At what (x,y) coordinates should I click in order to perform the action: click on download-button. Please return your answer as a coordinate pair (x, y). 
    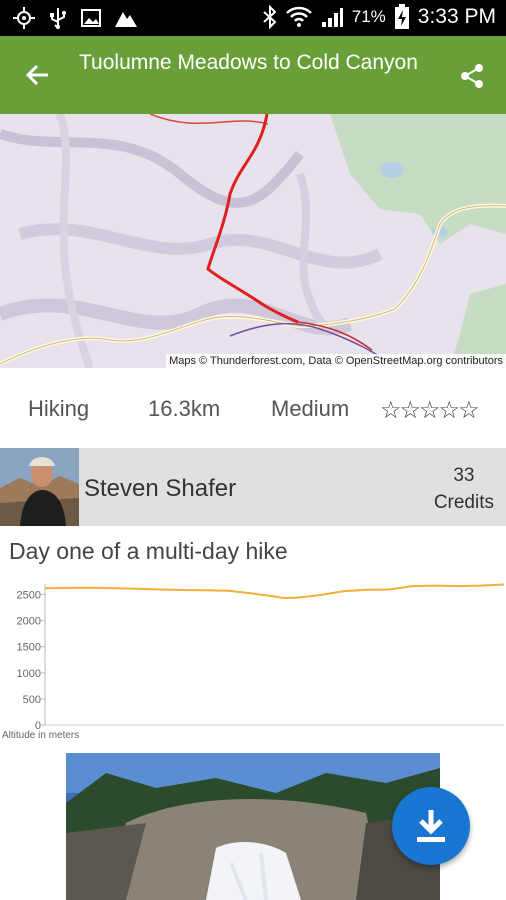
    Looking at the image, I should click on (431, 826).